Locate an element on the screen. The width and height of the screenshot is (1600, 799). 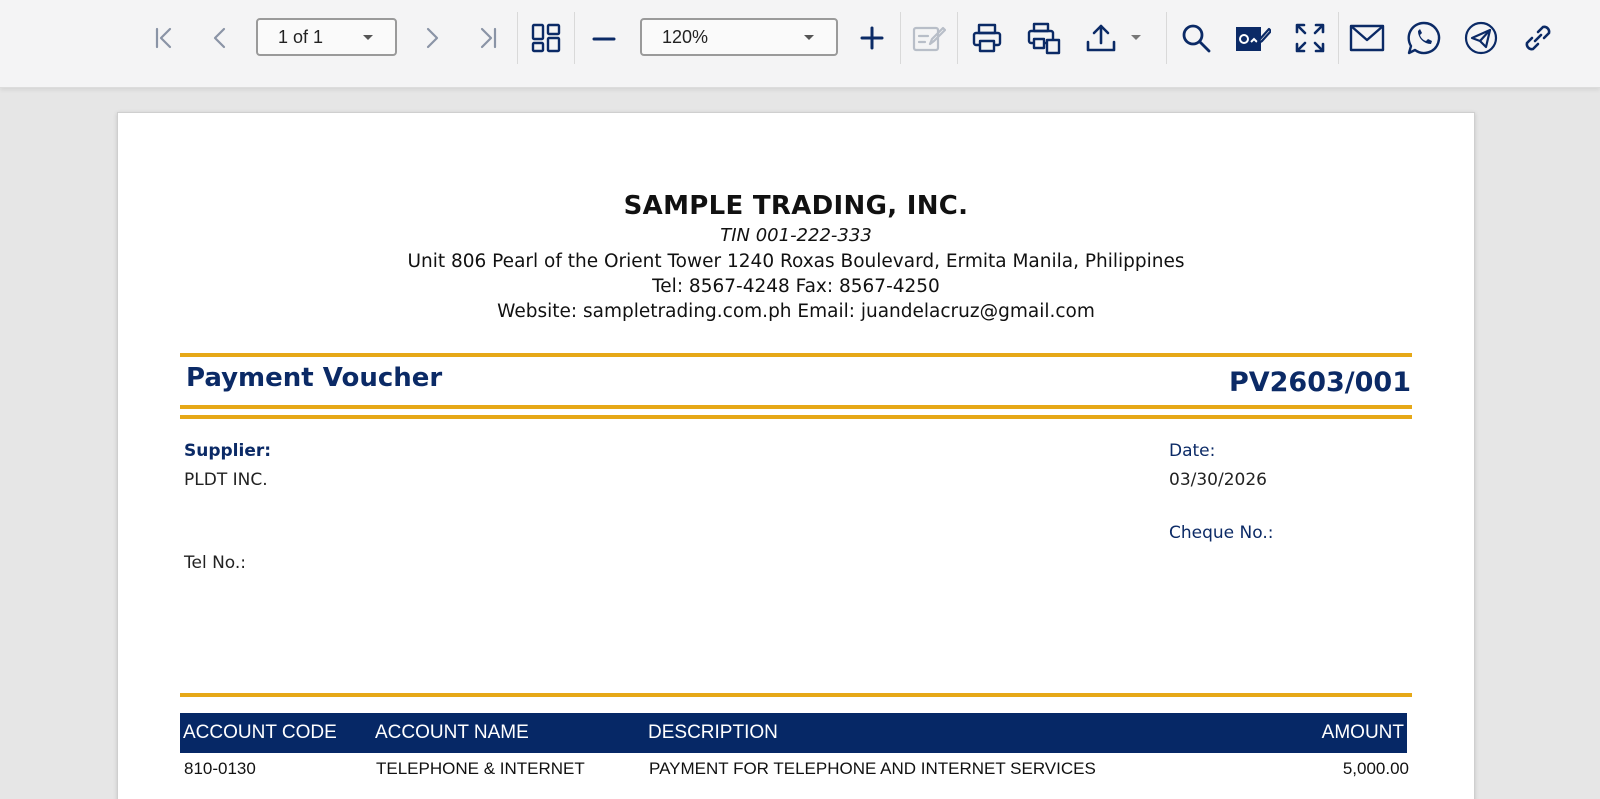
search-button is located at coordinates (1196, 38).